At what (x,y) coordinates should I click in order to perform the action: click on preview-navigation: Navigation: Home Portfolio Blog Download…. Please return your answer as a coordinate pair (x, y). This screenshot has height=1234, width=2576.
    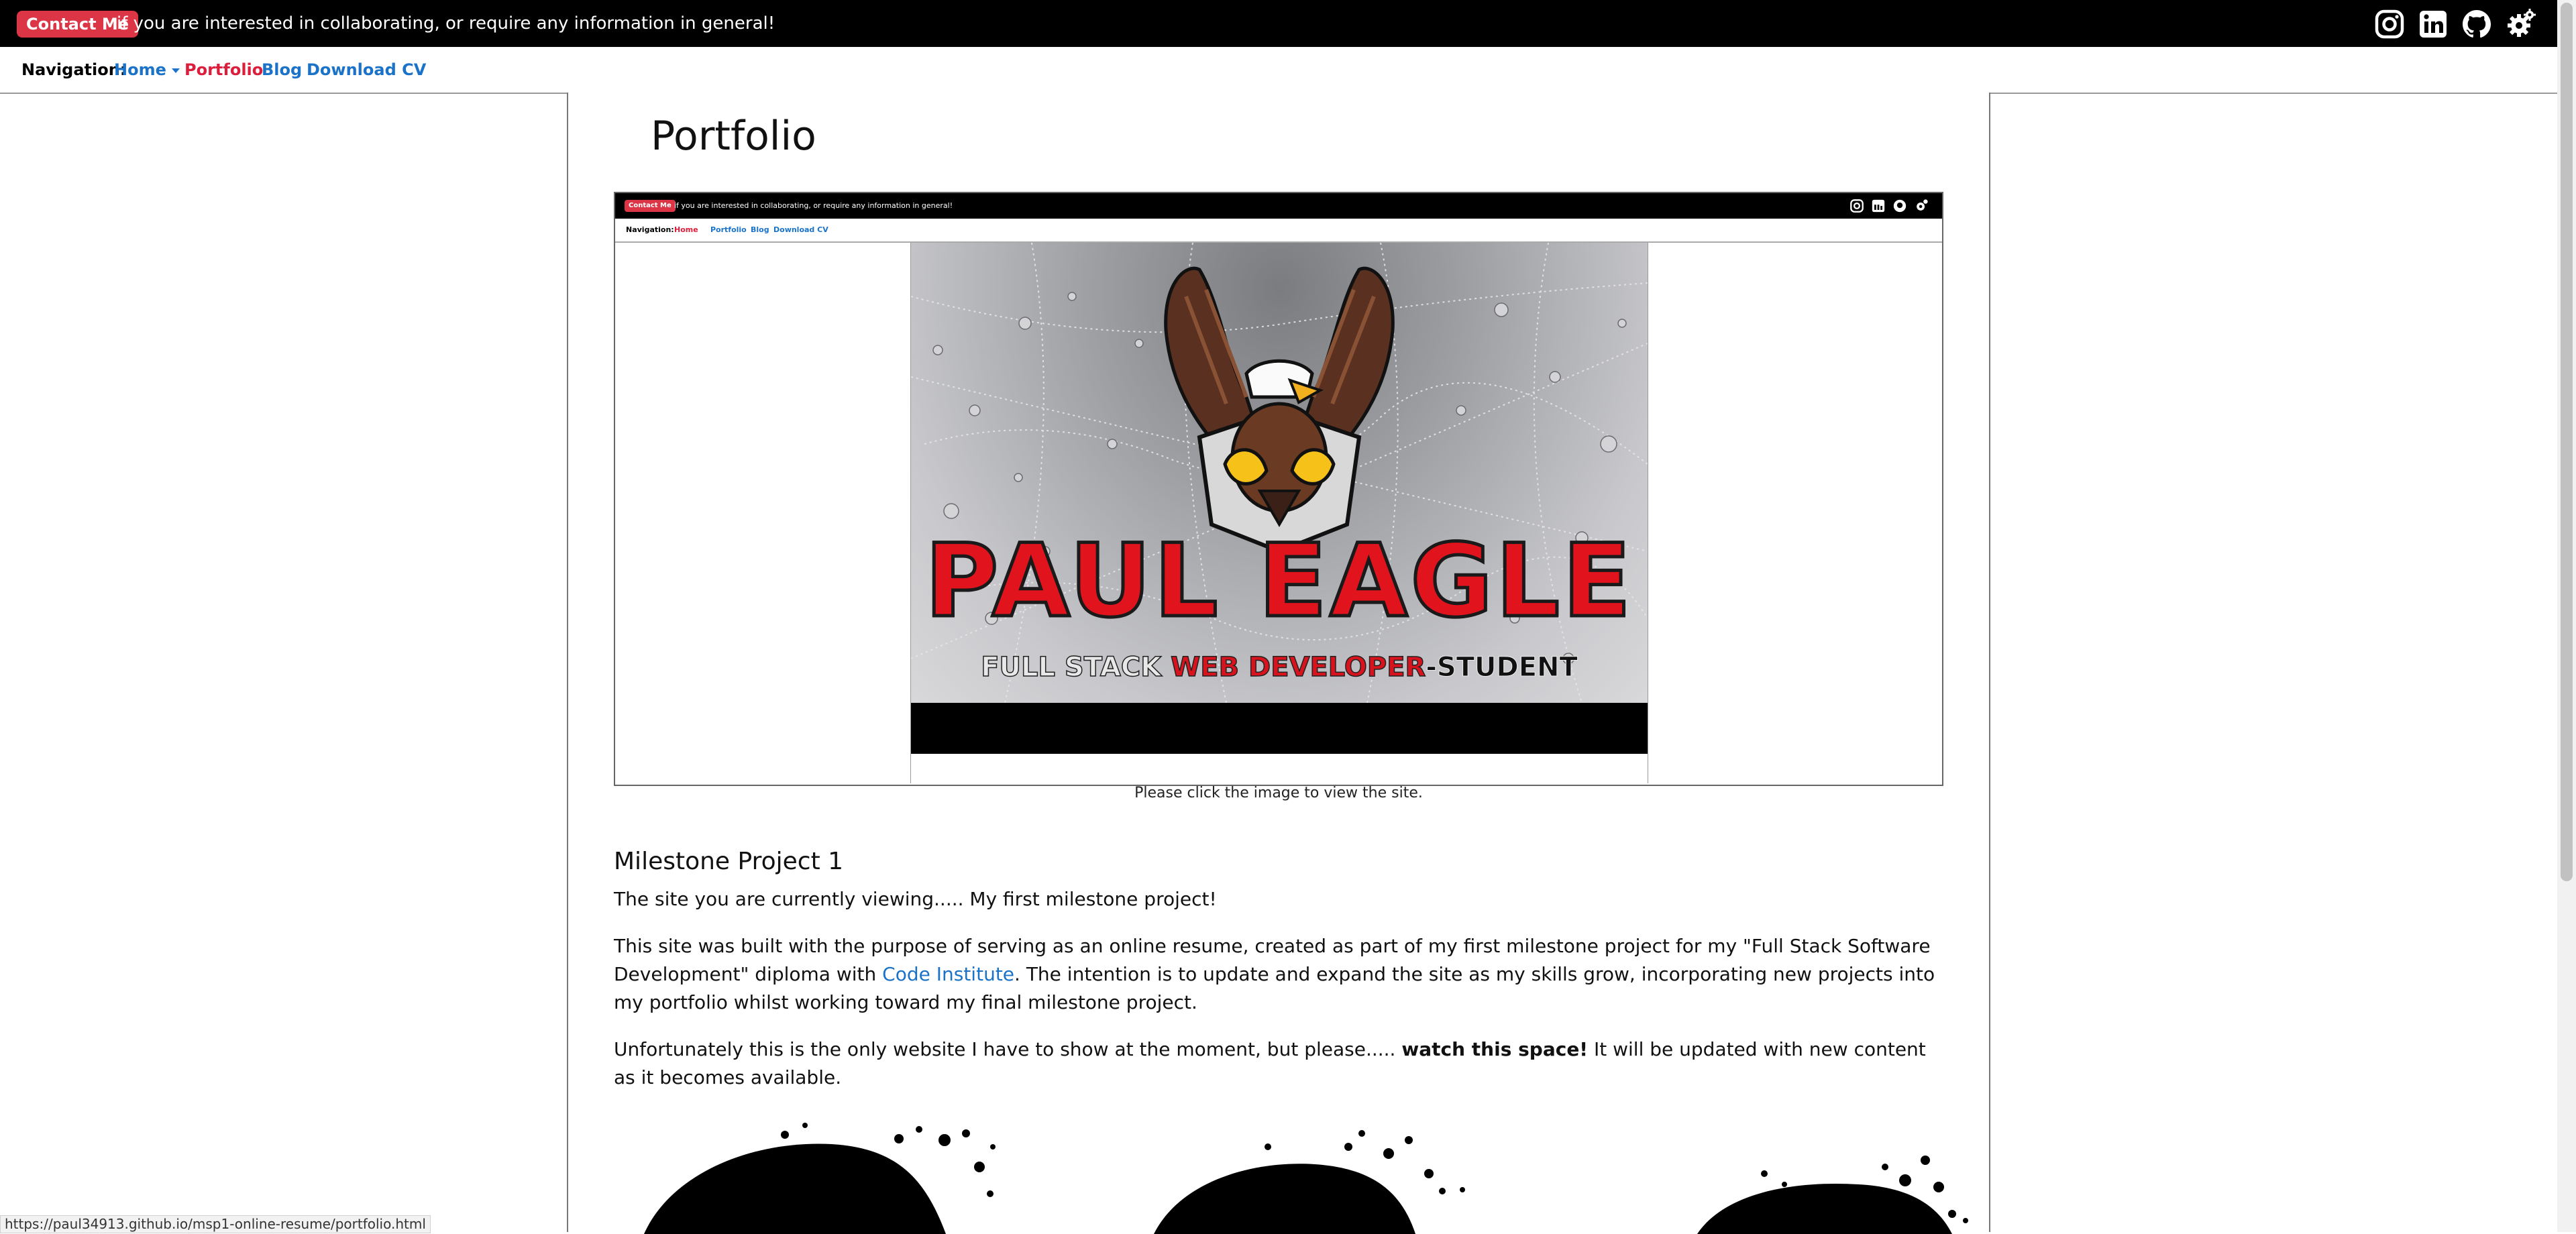
    Looking at the image, I should click on (1278, 231).